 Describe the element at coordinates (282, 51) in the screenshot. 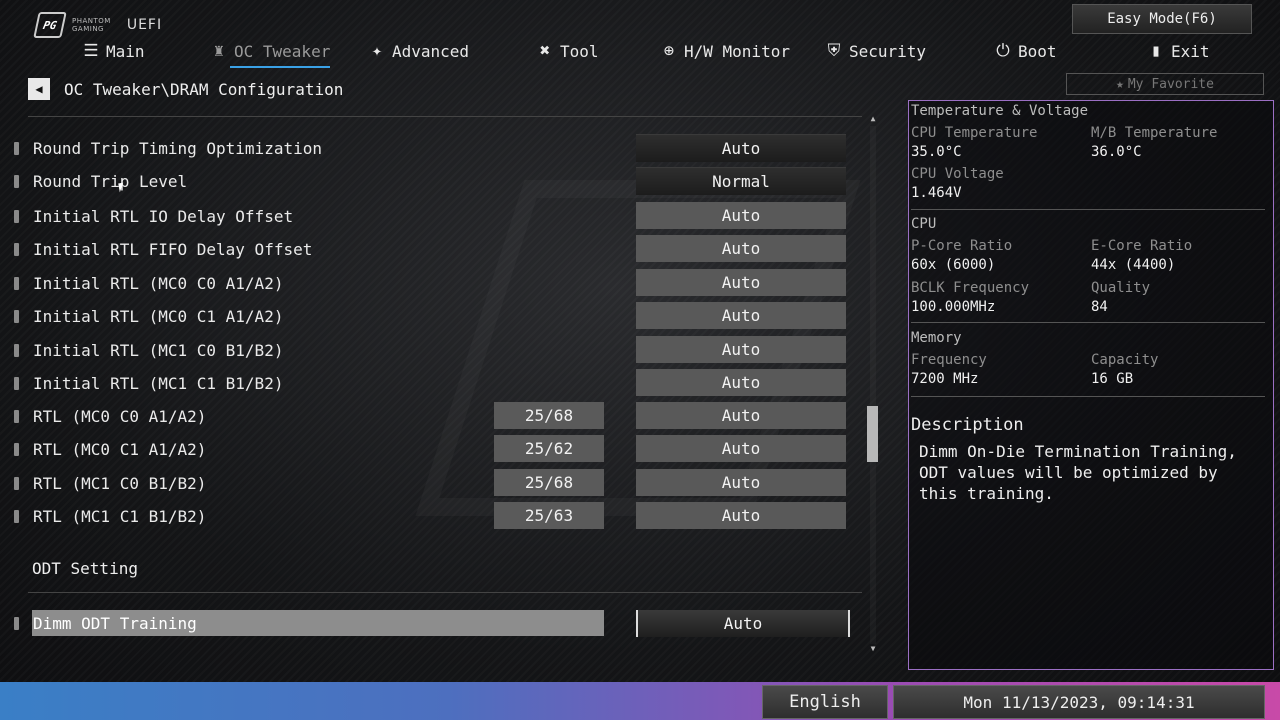

I see `tab-label: OC Tweaker` at that location.